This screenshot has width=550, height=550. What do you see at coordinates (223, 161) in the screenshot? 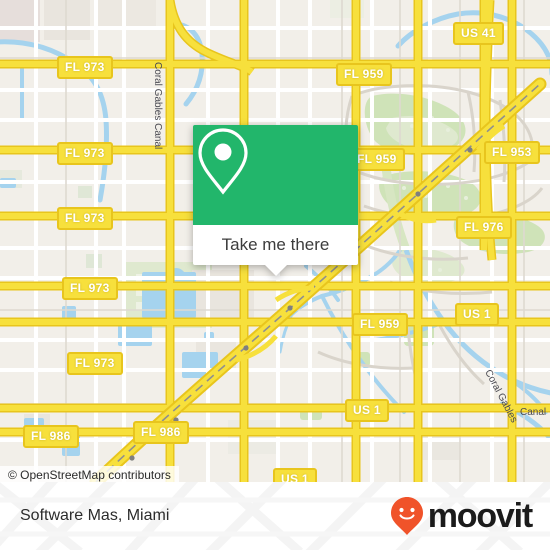
I see `map-pin-icon` at bounding box center [223, 161].